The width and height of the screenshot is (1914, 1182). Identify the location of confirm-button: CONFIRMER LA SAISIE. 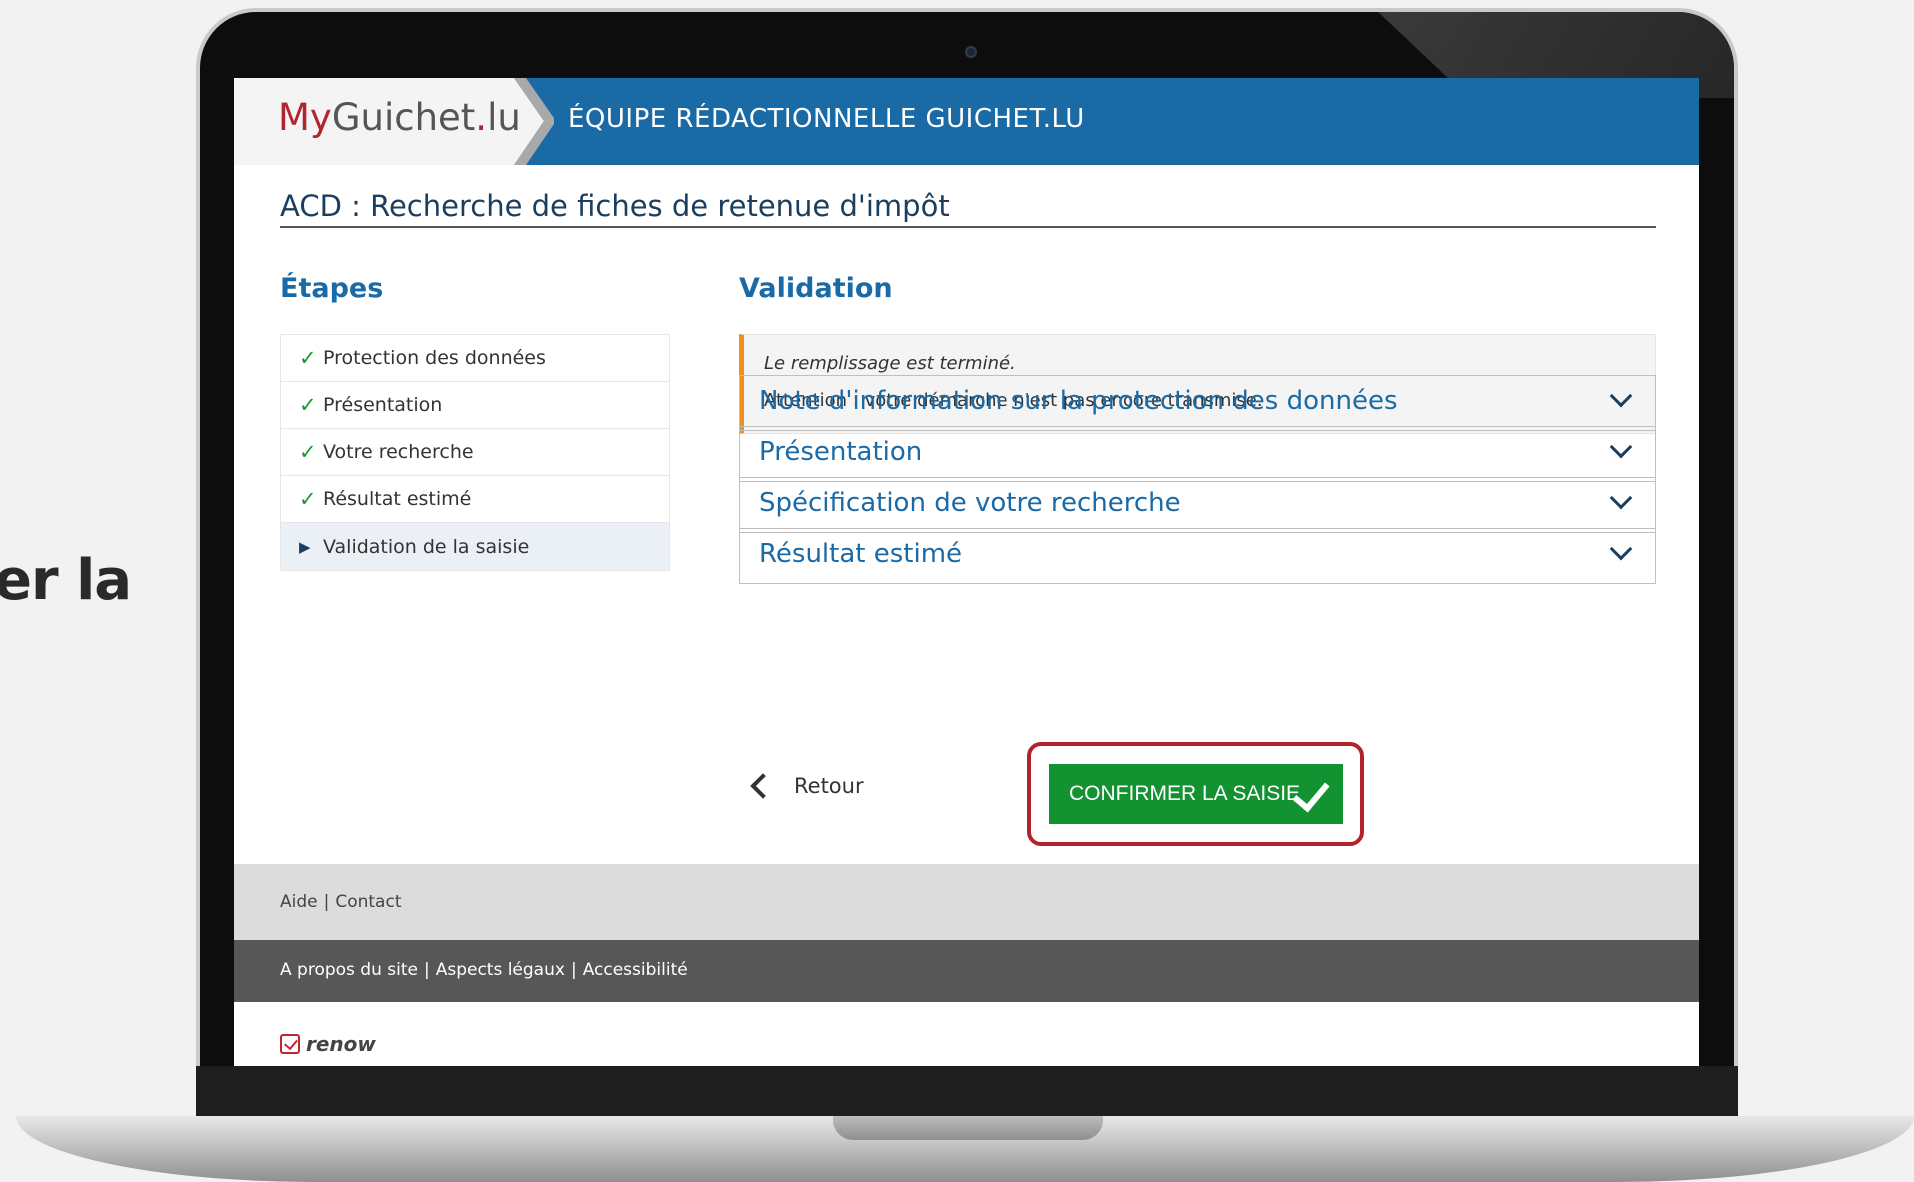
(1196, 794).